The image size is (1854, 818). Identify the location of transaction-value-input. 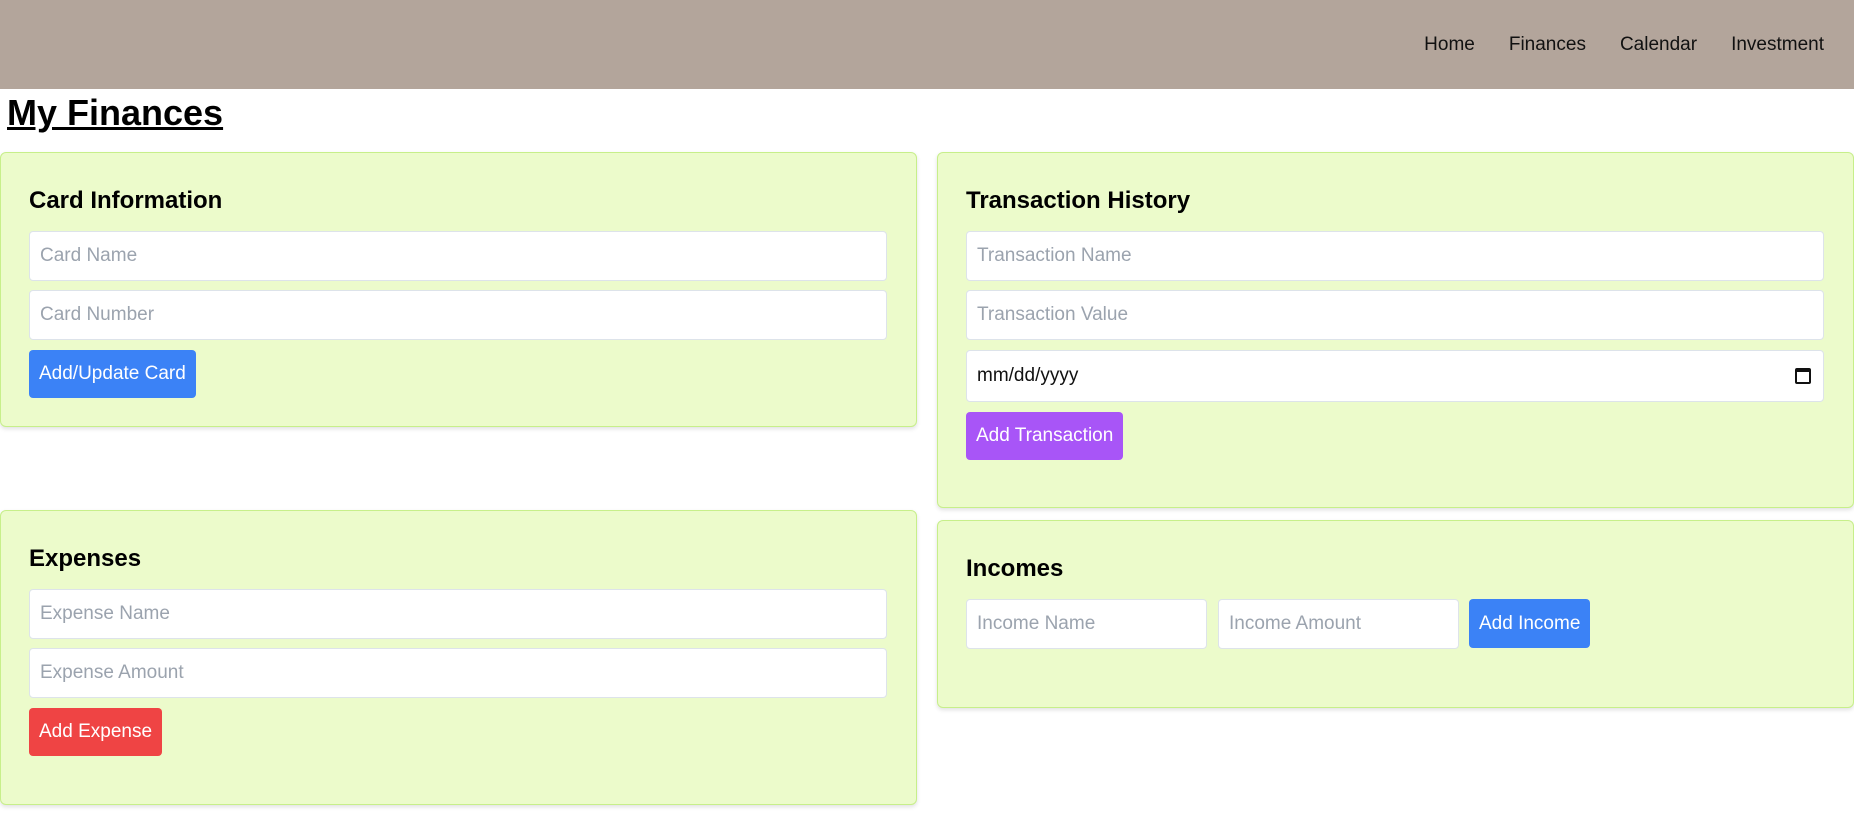
(1395, 315).